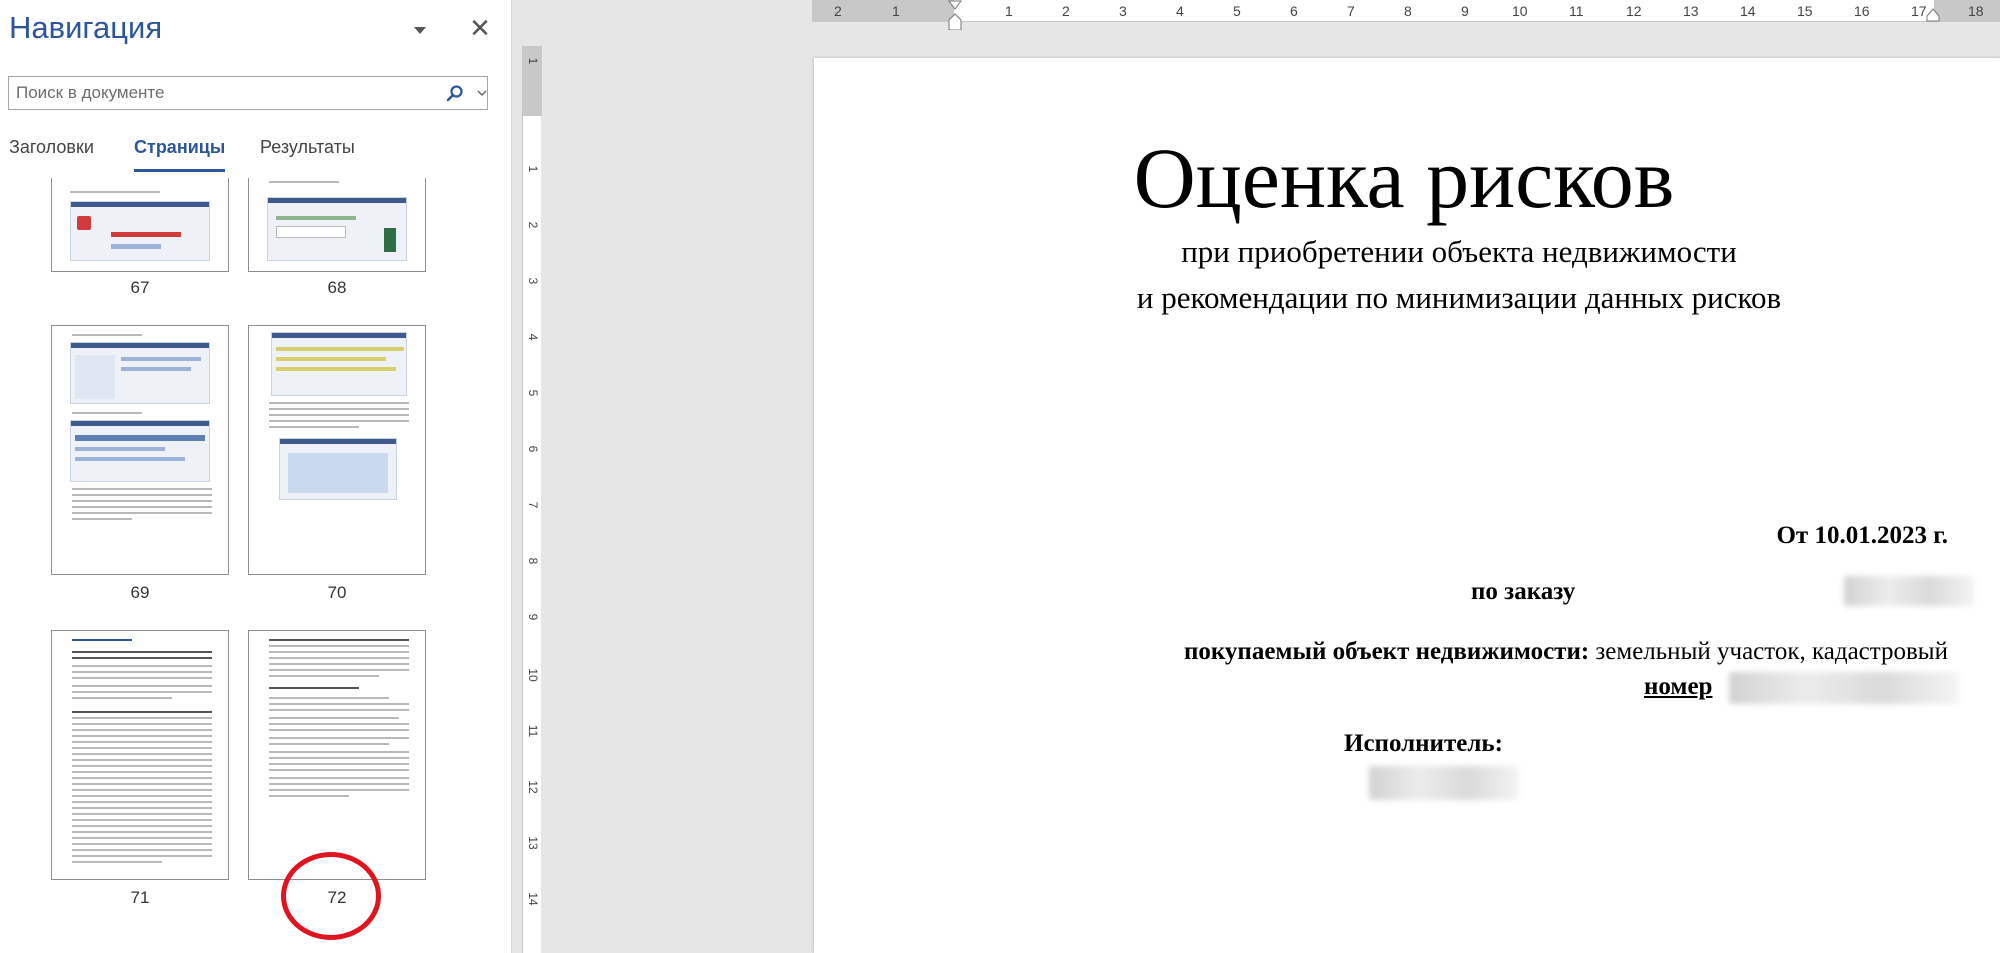  Describe the element at coordinates (255, 154) in the screenshot. I see `nav-tabs: Заголовки Страницы Результаты` at that location.